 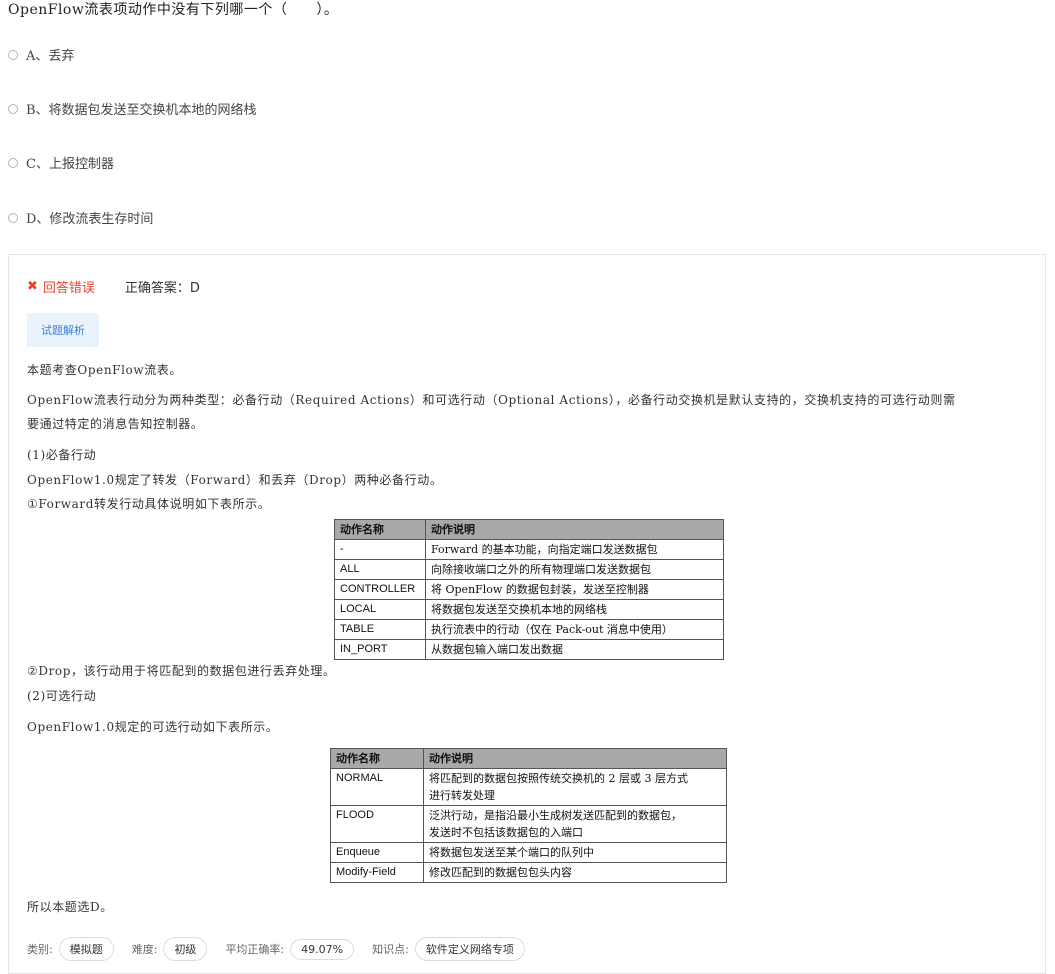 I want to click on action-desc: 执行流表中的行动（仅在 Pack-out 消息中使用）, so click(x=574, y=629).